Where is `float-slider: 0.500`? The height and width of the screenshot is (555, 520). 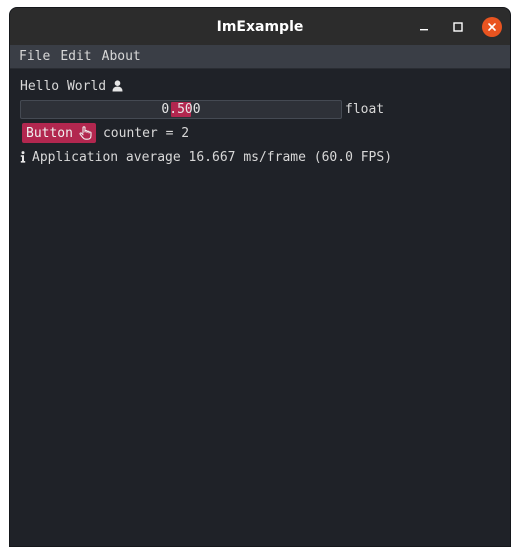 float-slider: 0.500 is located at coordinates (181, 109).